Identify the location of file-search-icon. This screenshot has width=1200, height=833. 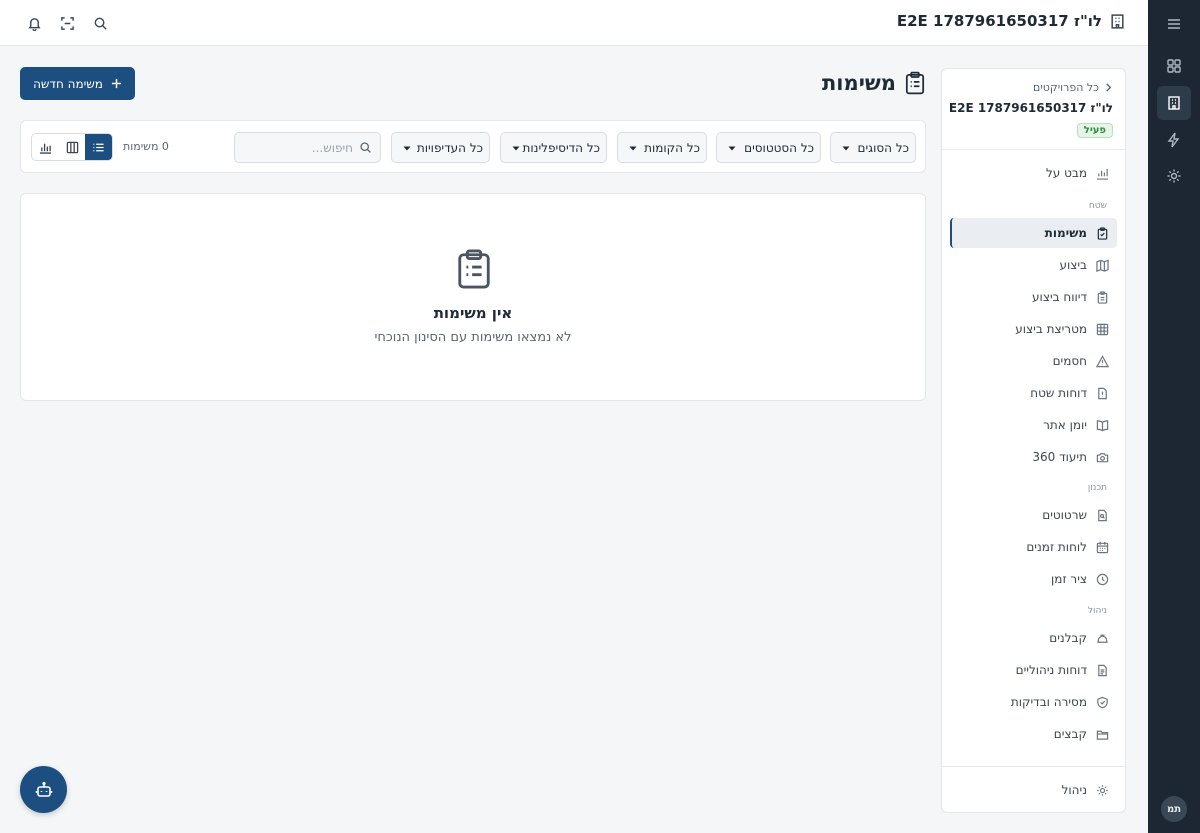
(1102, 515).